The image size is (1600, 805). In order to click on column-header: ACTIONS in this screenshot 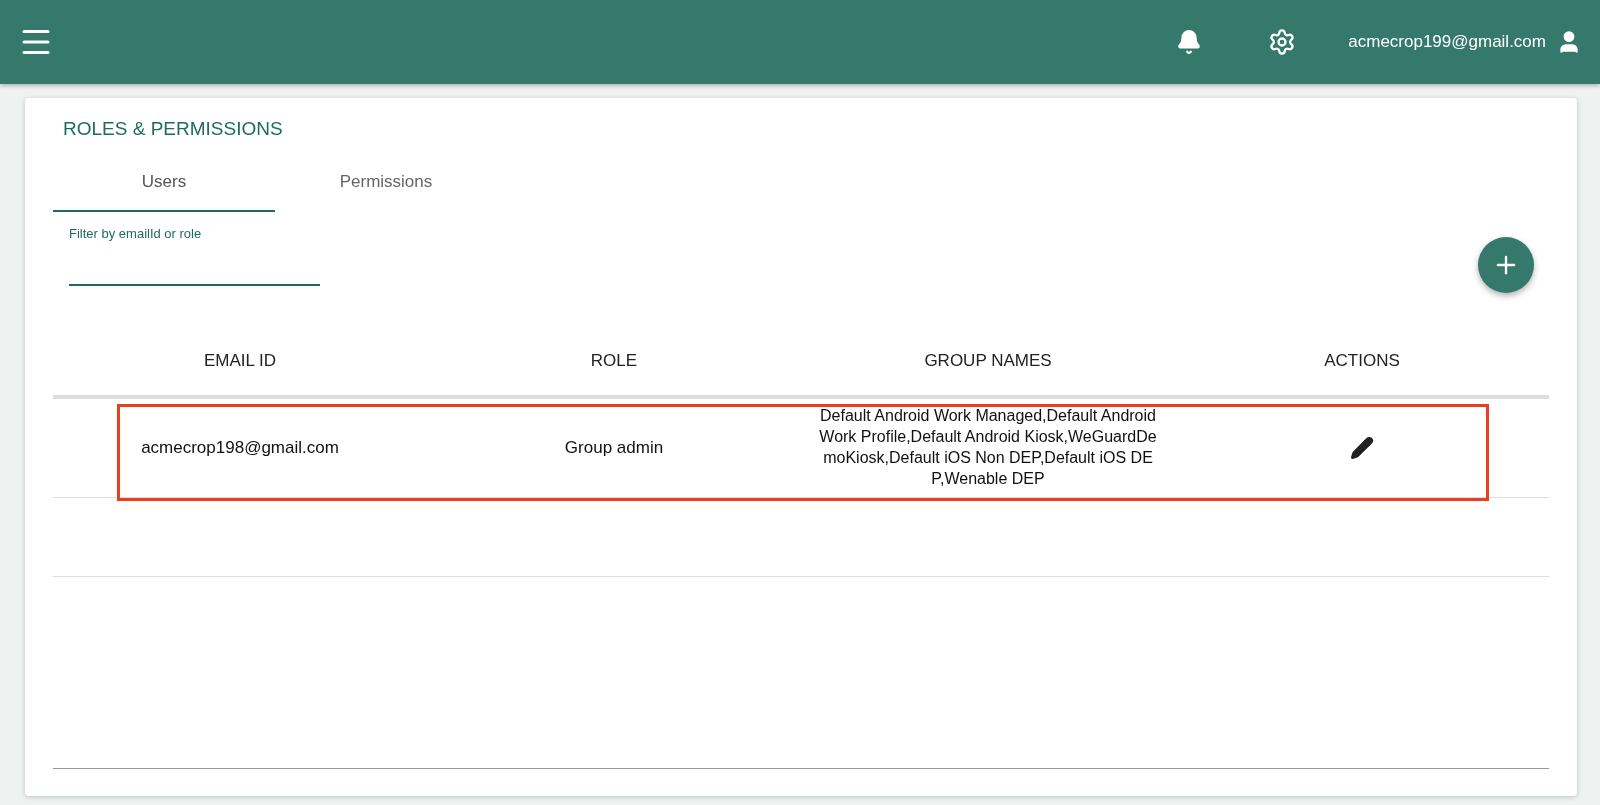, I will do `click(1362, 361)`.